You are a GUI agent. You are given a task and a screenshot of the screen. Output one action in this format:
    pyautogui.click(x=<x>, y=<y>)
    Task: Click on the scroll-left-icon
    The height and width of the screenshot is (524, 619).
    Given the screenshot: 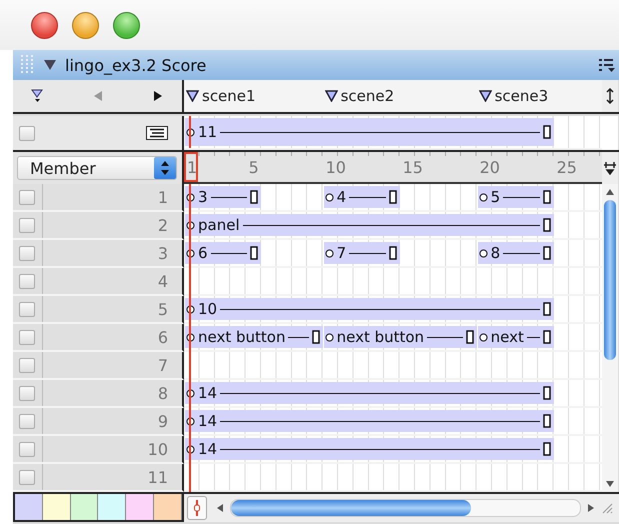 What is the action you would take?
    pyautogui.click(x=220, y=508)
    